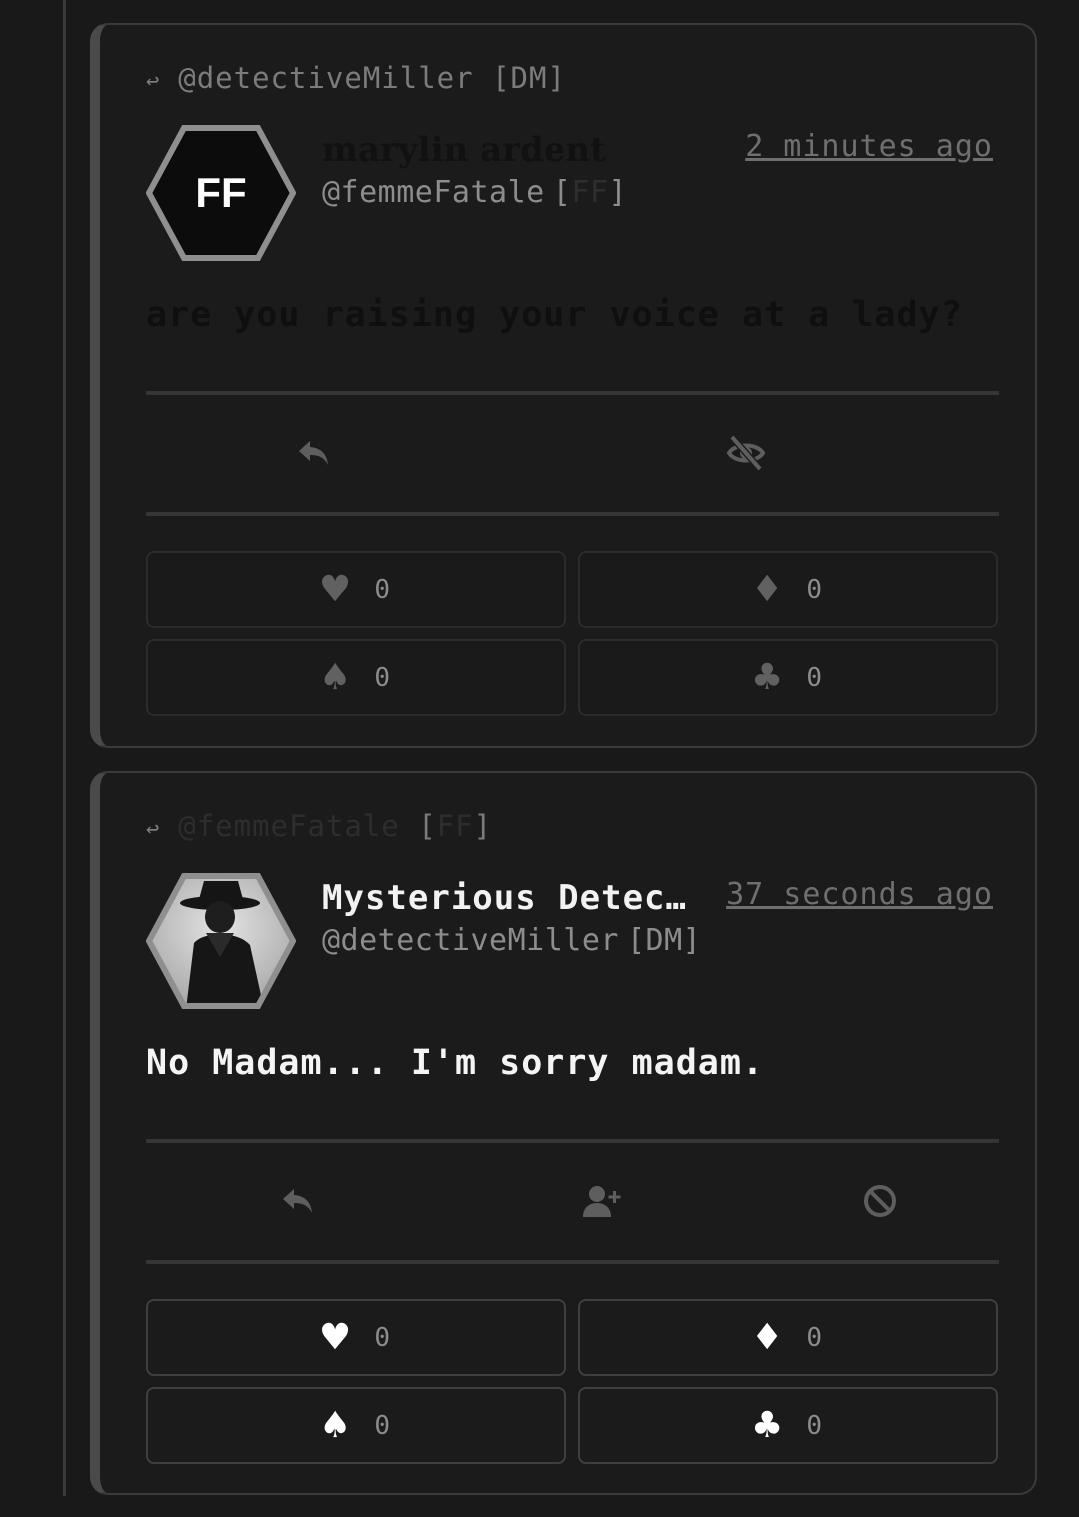 This screenshot has height=1517, width=1079. Describe the element at coordinates (470, 940) in the screenshot. I see `user-handle: @detectiveMiller` at that location.